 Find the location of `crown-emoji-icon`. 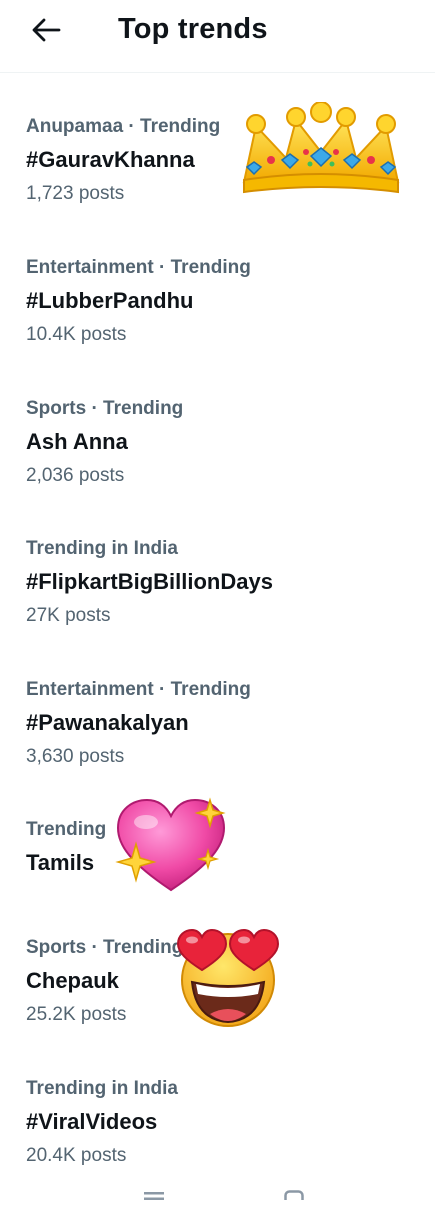

crown-emoji-icon is located at coordinates (321, 148).